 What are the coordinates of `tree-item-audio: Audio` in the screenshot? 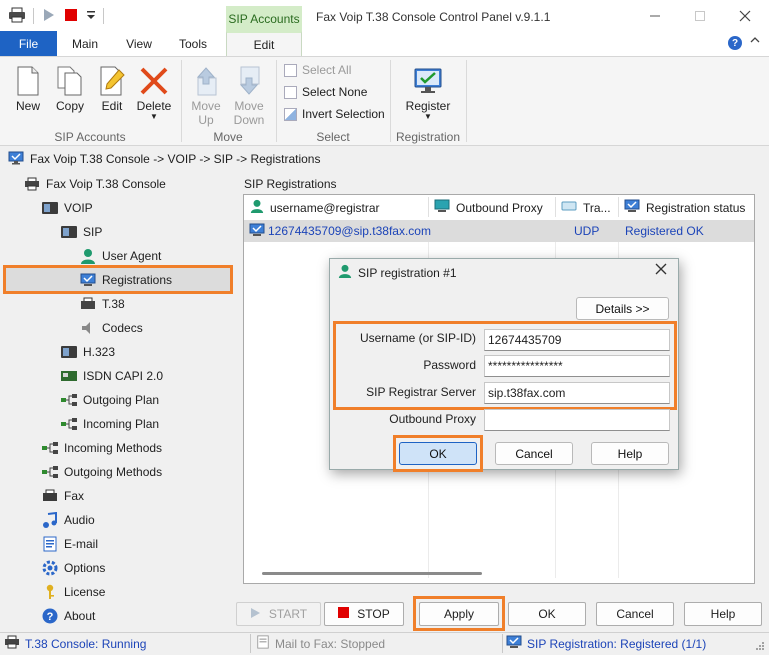 It's located at (68, 520).